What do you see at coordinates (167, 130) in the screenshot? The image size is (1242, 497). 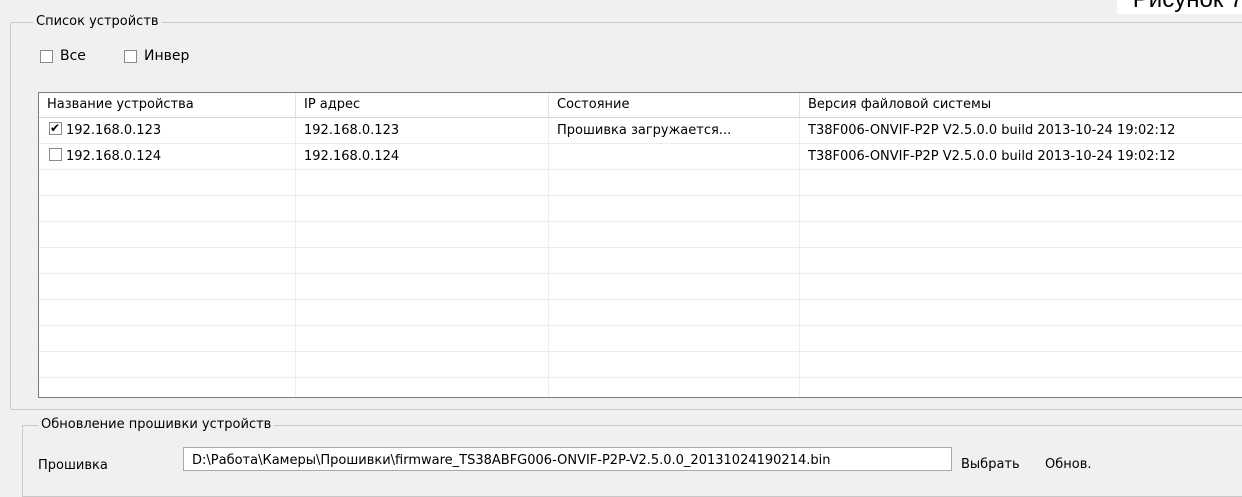 I see `device-name-cell: 192.168.0.123` at bounding box center [167, 130].